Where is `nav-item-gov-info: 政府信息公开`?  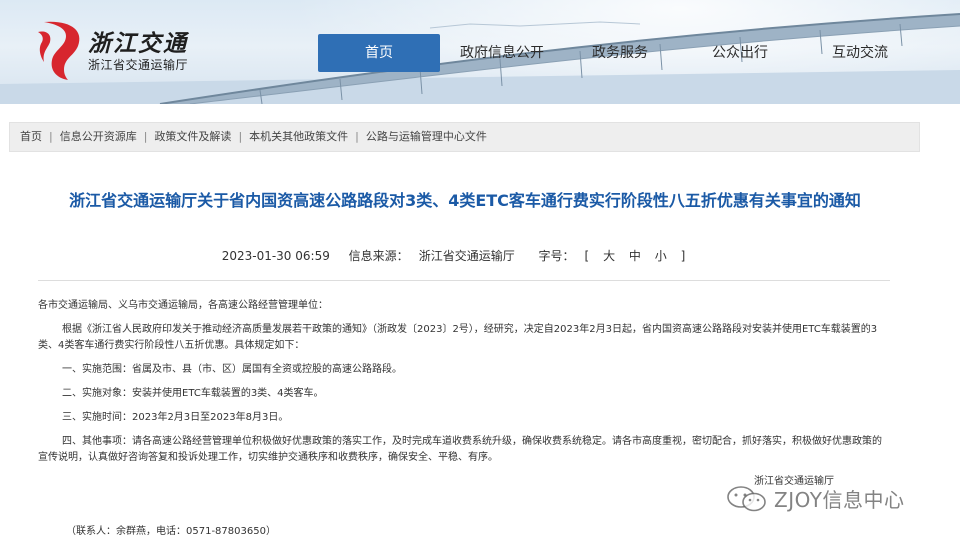 nav-item-gov-info: 政府信息公开 is located at coordinates (502, 53).